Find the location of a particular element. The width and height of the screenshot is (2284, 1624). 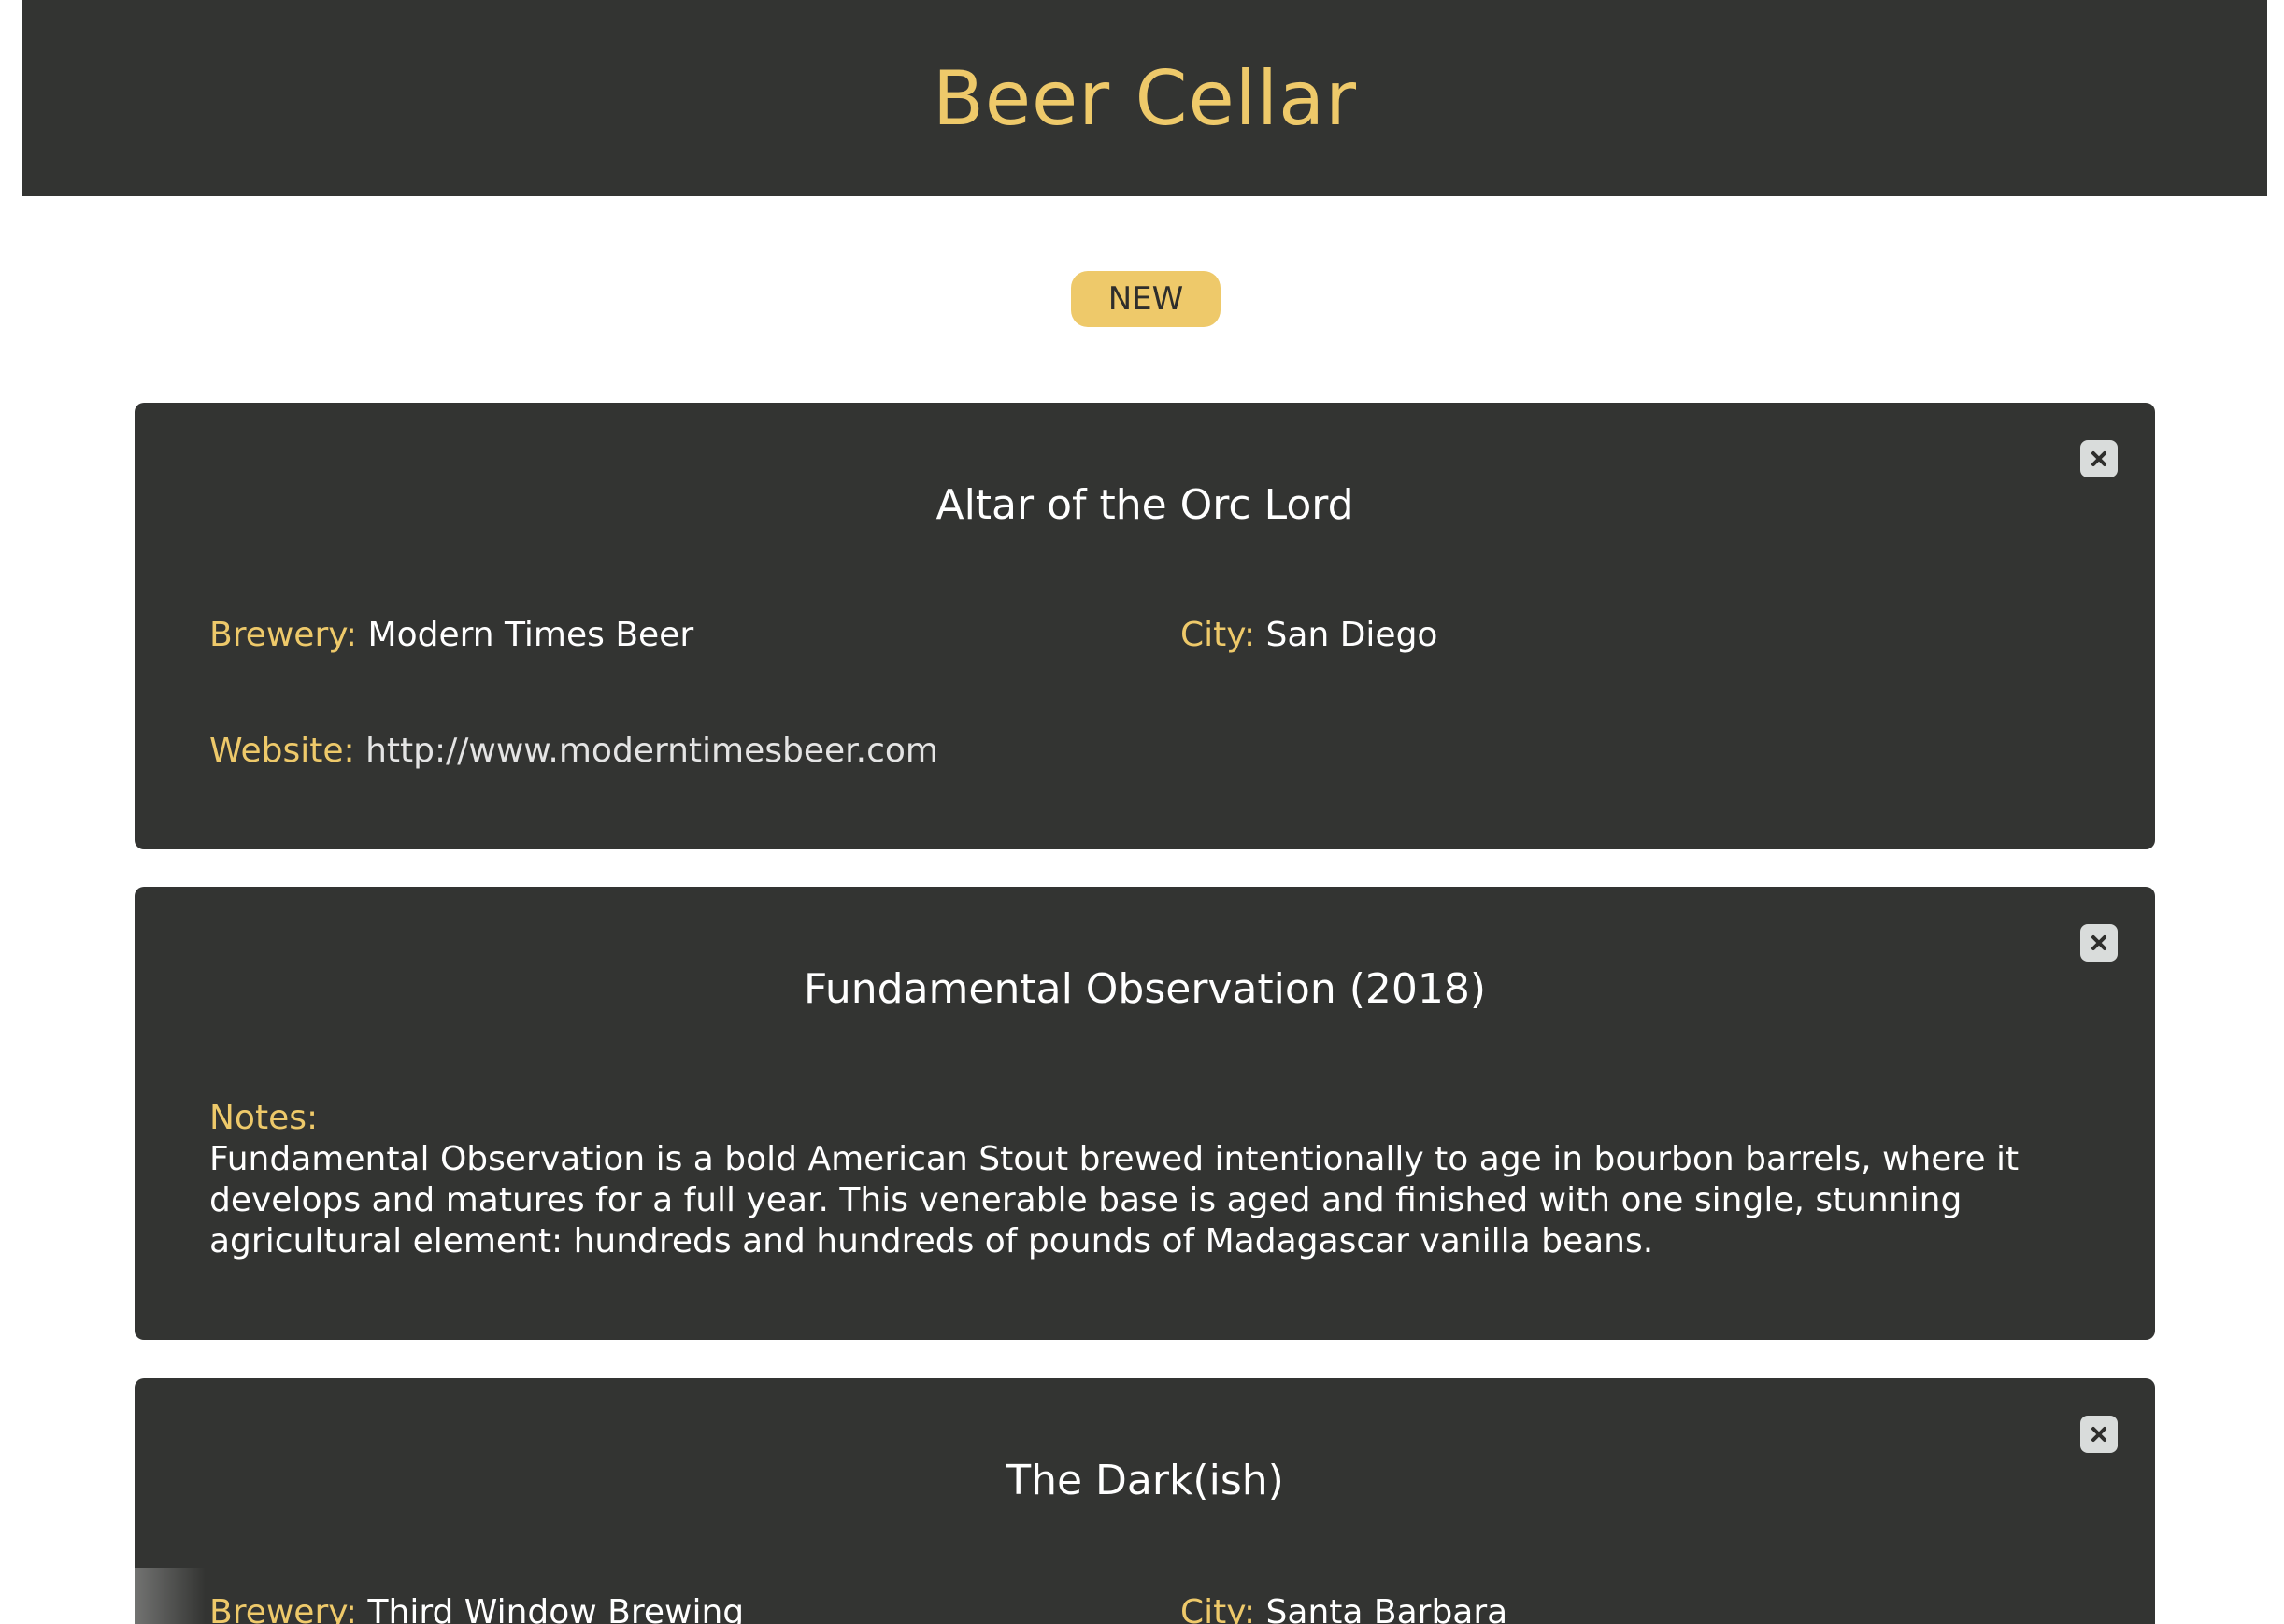

app-header: Beer Cellar is located at coordinates (1145, 98).